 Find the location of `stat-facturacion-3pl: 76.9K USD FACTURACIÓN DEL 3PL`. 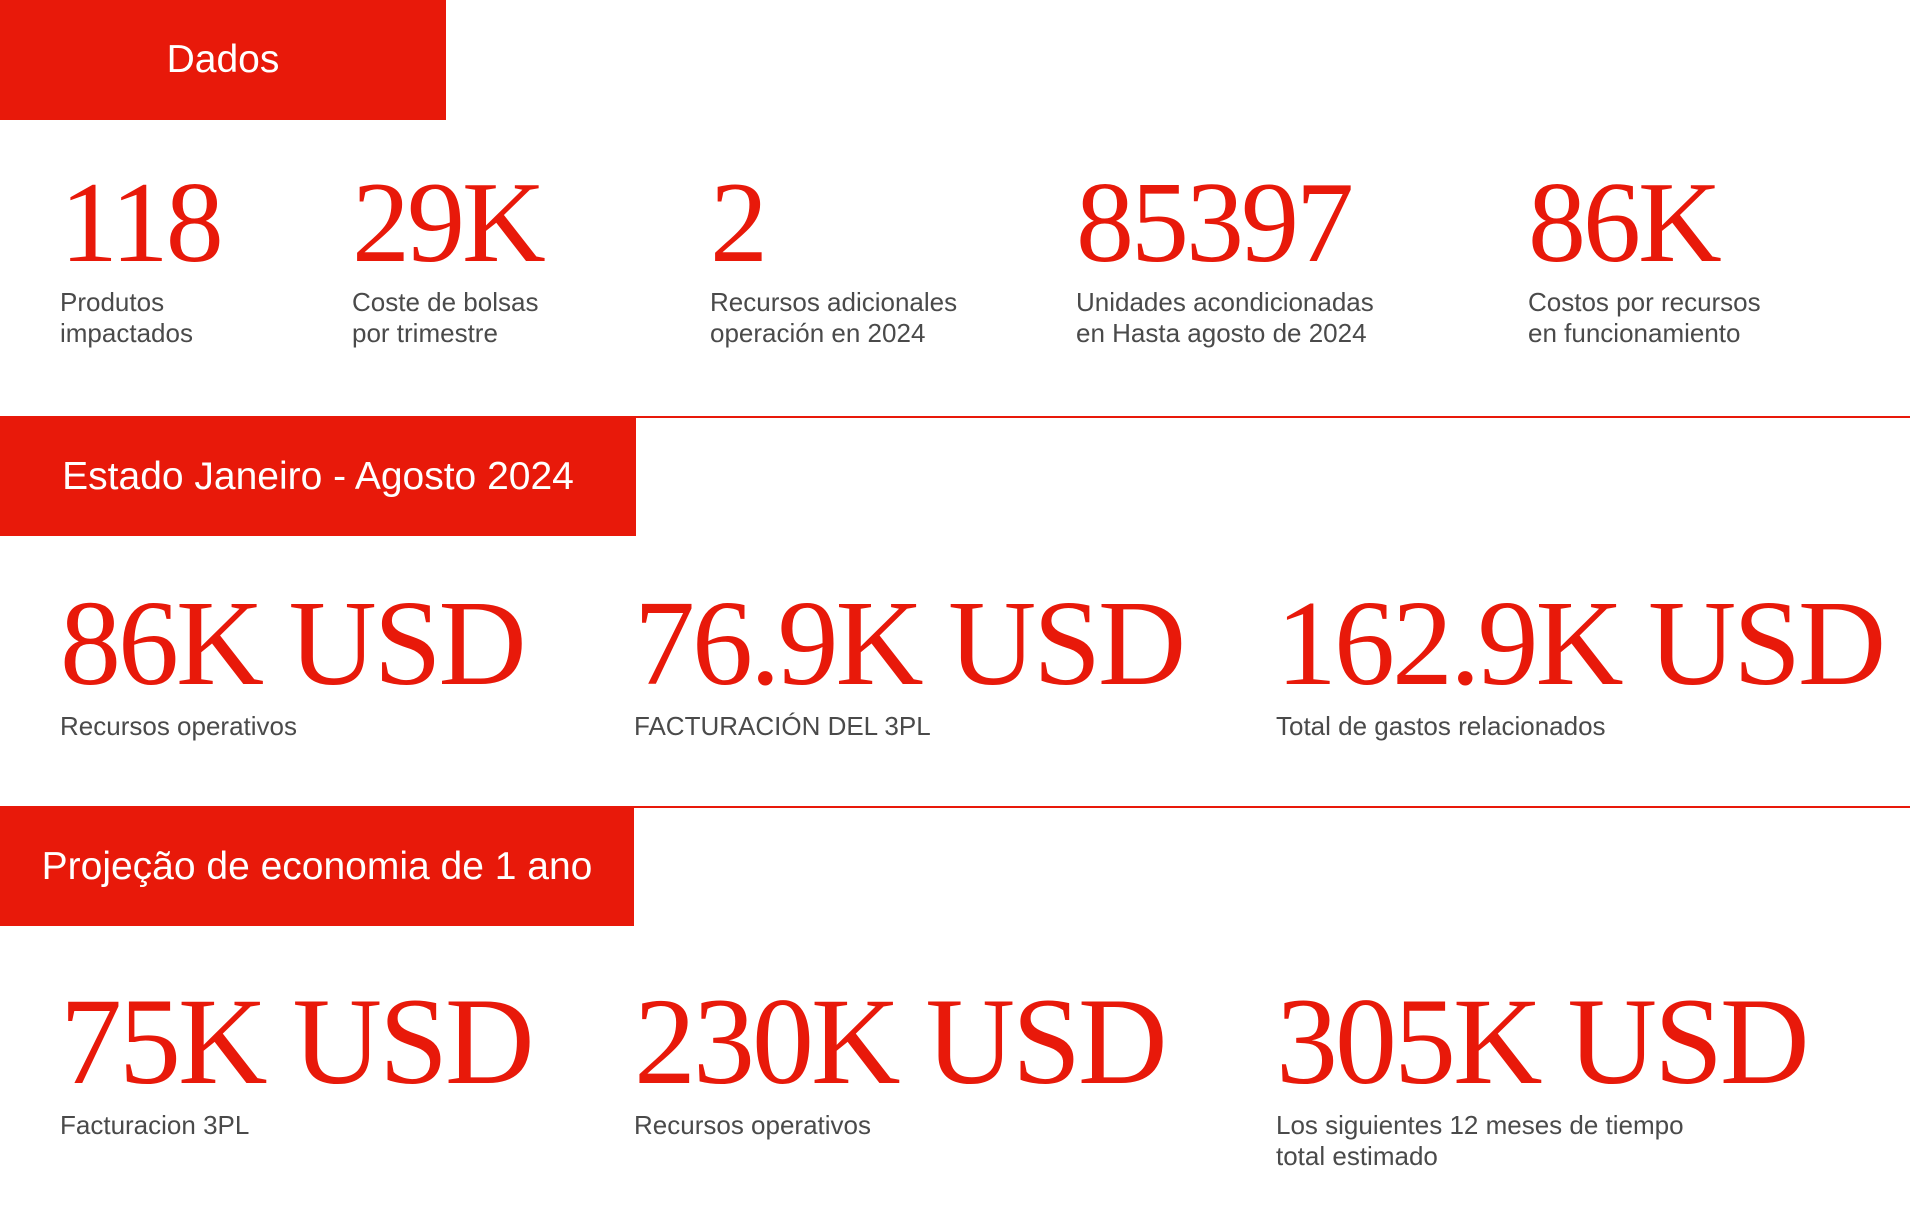

stat-facturacion-3pl: 76.9K USD FACTURACIÓN DEL 3PL is located at coordinates (910, 659).